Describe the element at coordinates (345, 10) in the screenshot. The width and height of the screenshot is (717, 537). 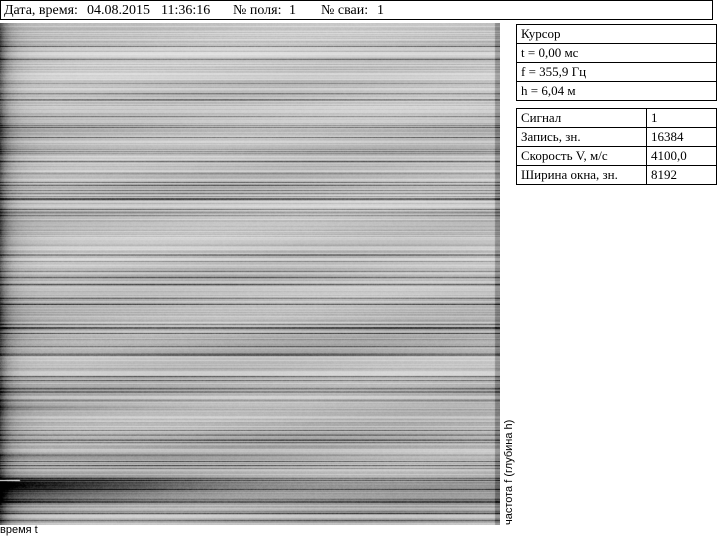
I see `pile-label: № сваи:` at that location.